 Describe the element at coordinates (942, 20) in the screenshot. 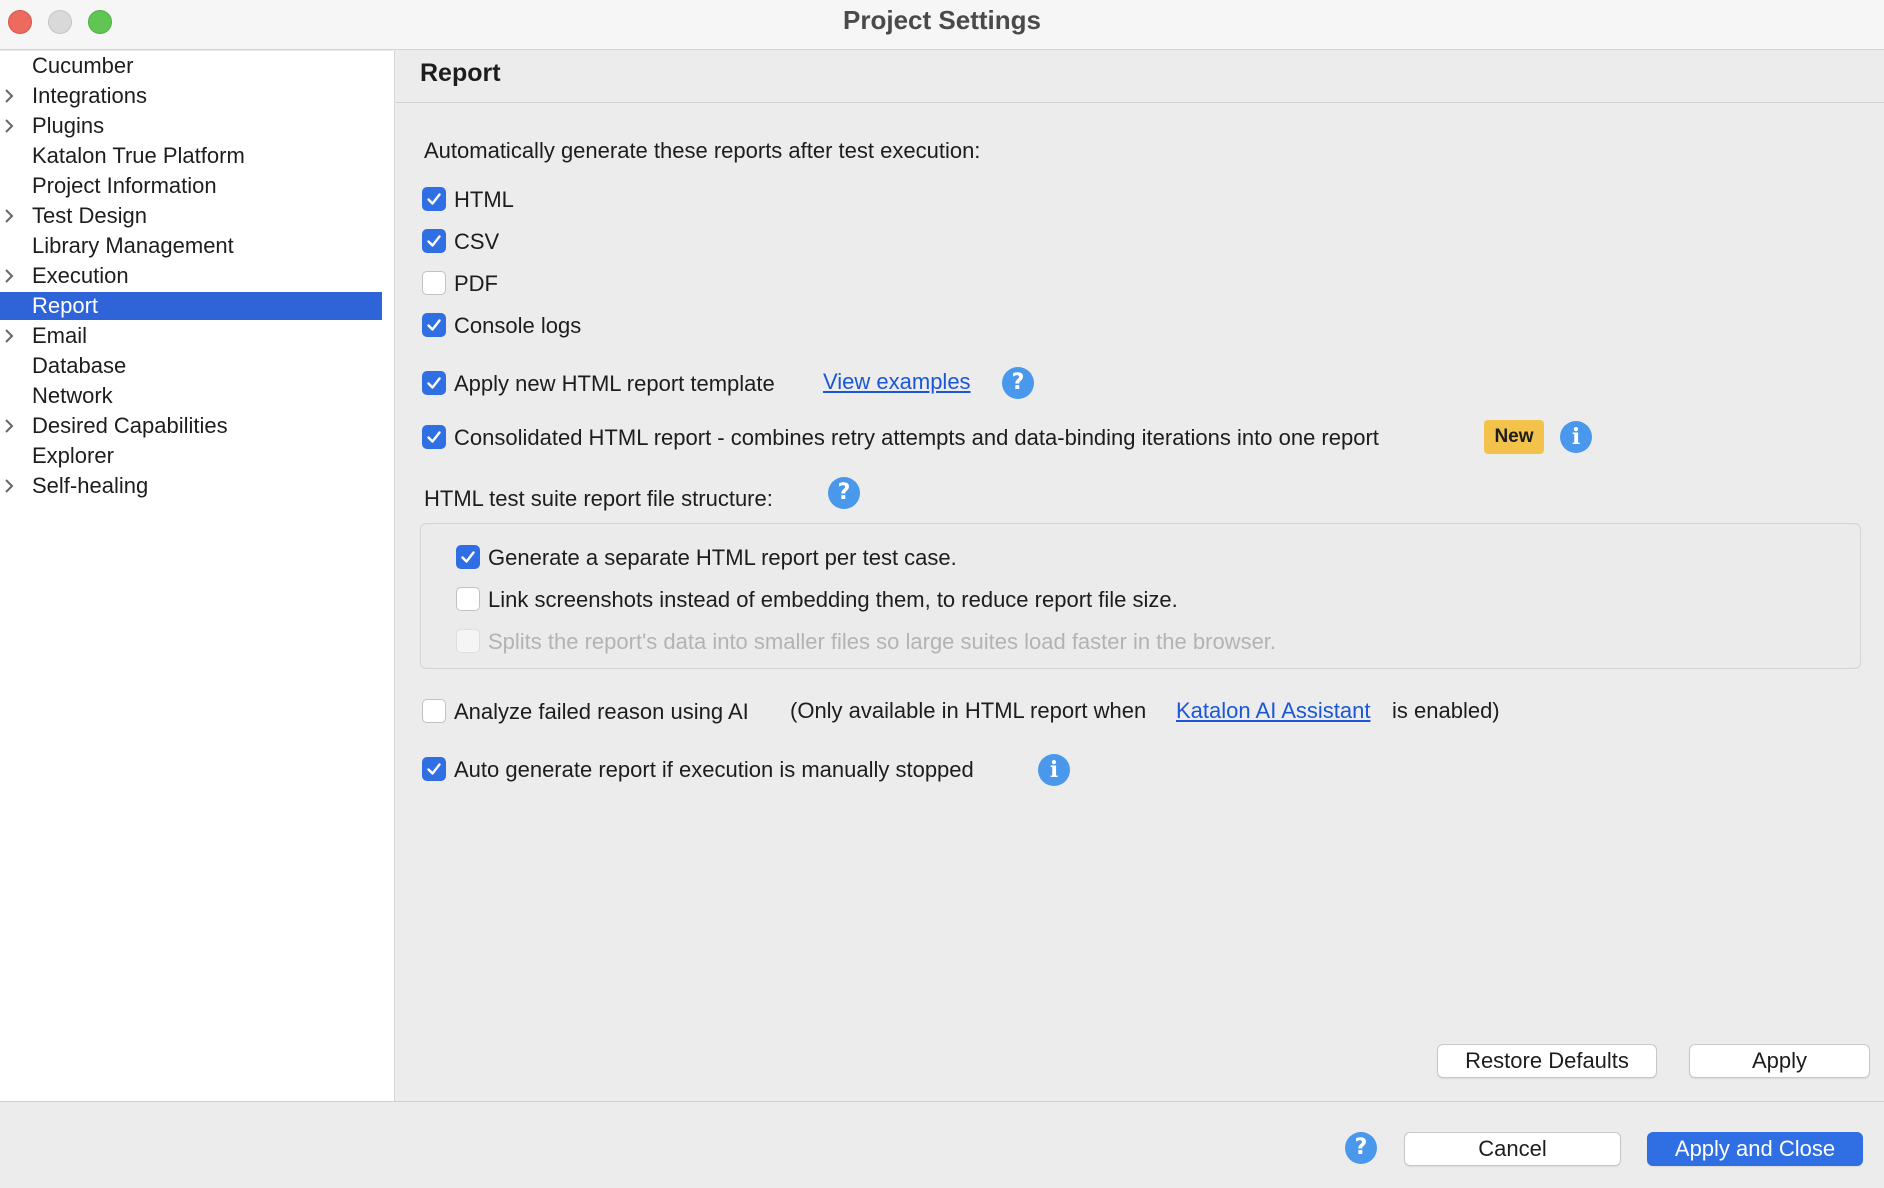

I see `window-title: Project Settings` at that location.